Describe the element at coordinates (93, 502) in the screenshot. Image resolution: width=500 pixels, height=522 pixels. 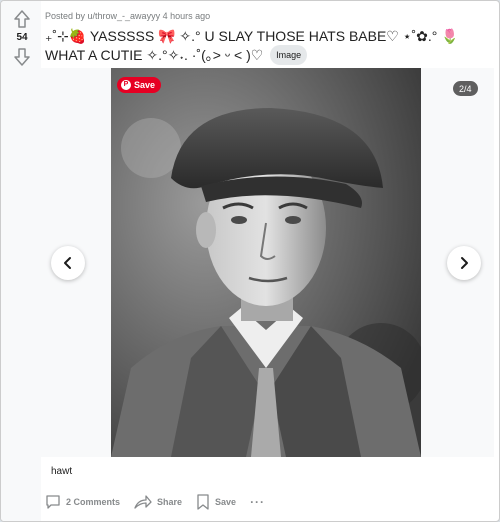
I see `comments-label: 2 Comments` at that location.